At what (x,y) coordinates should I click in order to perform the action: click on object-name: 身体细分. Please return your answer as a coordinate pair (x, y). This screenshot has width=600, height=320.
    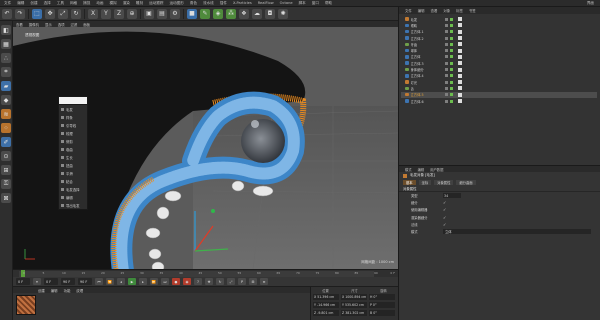
    Looking at the image, I should click on (425, 69).